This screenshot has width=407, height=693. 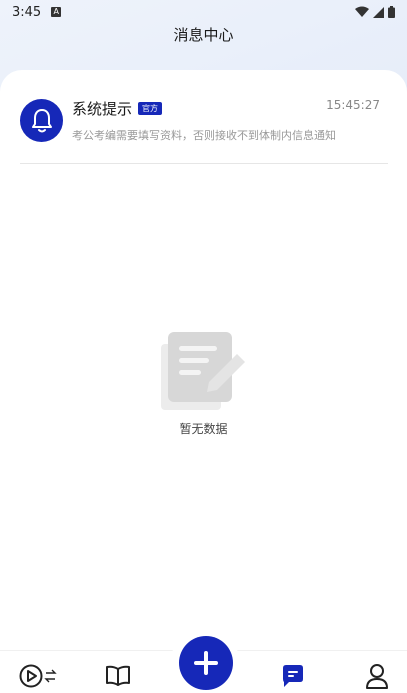 What do you see at coordinates (203, 12) in the screenshot?
I see `status-bar: 3:45 A` at bounding box center [203, 12].